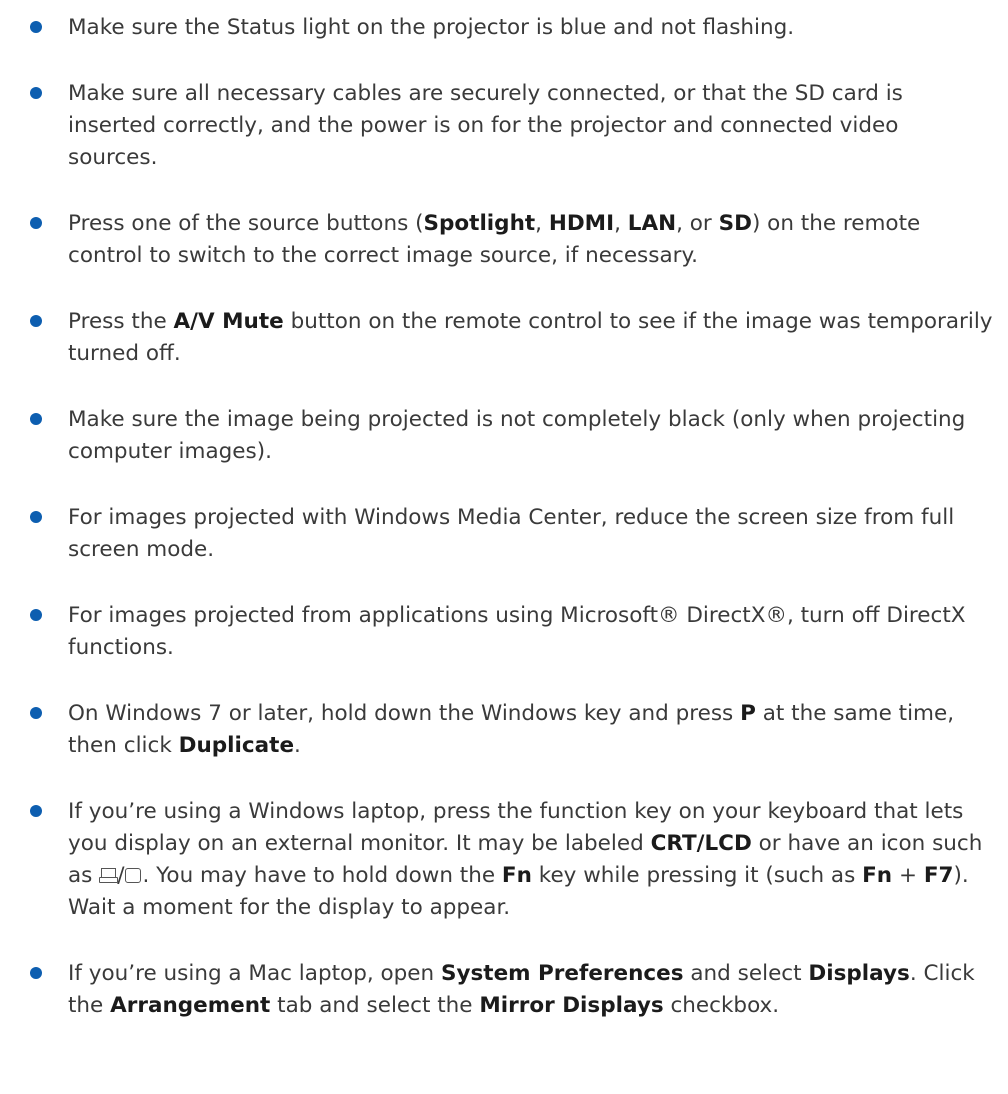 The image size is (1008, 1094). What do you see at coordinates (581, 223) in the screenshot?
I see `hdmi-button-label: HDMI` at bounding box center [581, 223].